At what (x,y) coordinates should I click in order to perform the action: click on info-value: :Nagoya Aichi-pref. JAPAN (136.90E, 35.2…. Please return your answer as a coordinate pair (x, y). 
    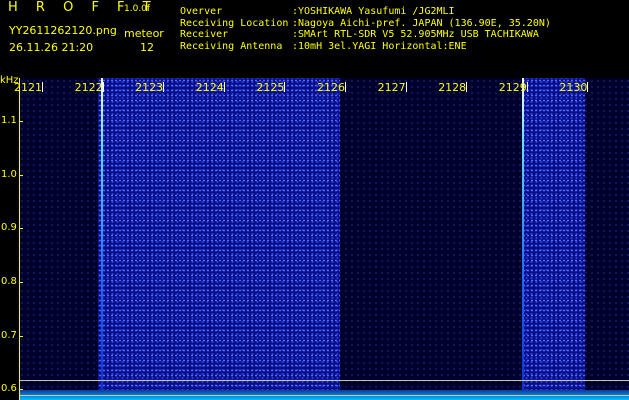
    Looking at the image, I should click on (421, 23).